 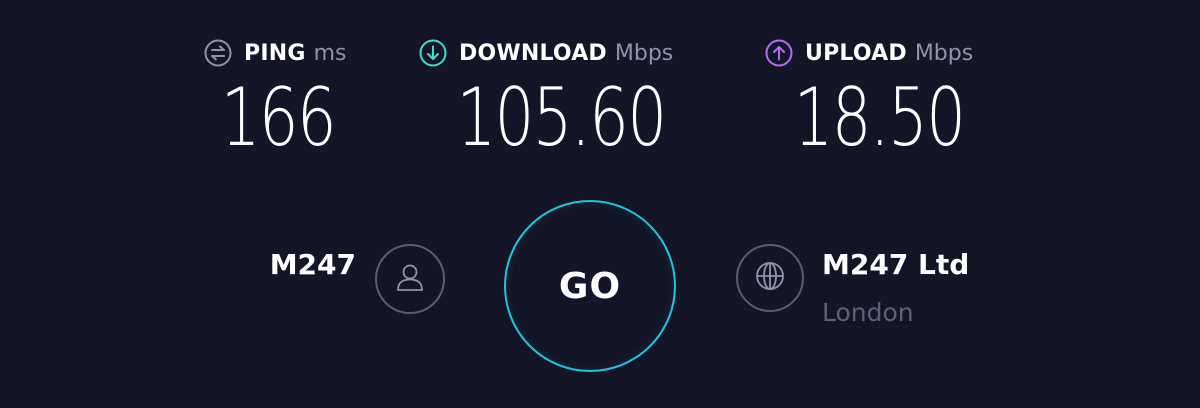 I want to click on download-header: DOWNLOAD Mbps, so click(x=546, y=53).